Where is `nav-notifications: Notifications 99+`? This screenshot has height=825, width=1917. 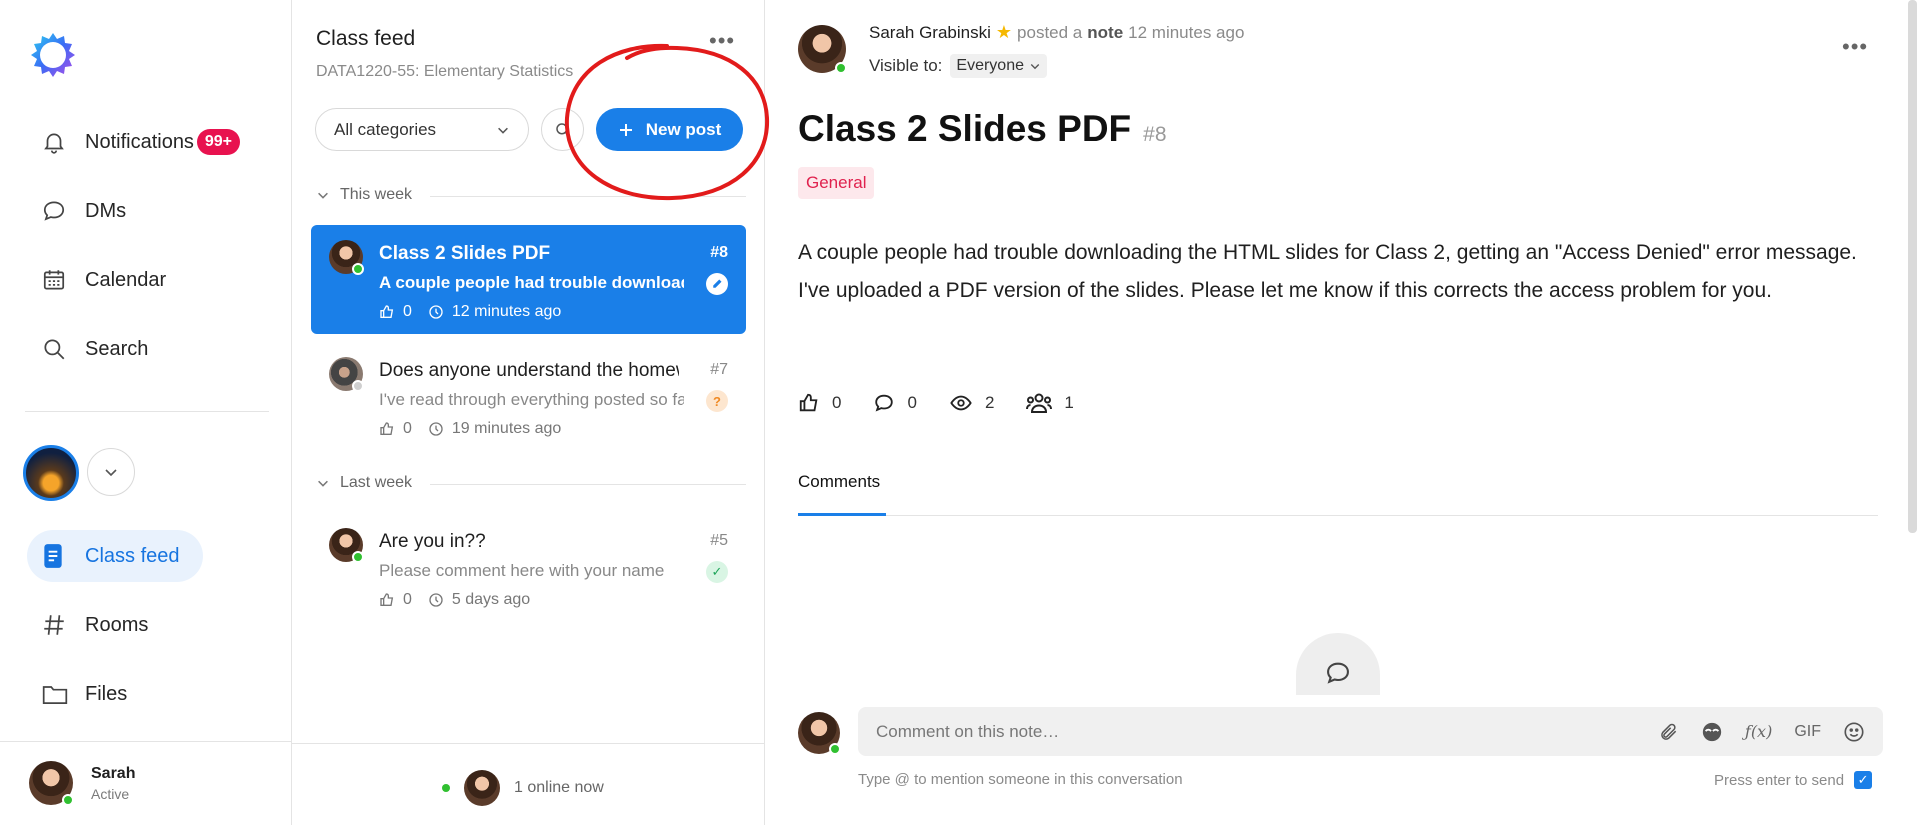
nav-notifications: Notifications 99+ is located at coordinates (147, 142).